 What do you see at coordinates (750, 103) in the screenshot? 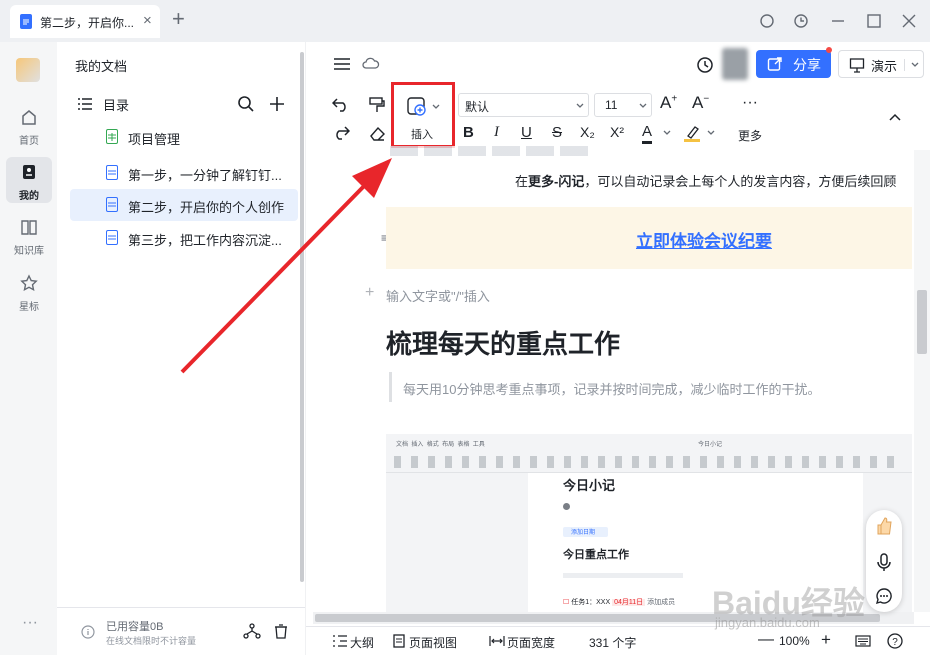
I see `more-icon: ···` at bounding box center [750, 103].